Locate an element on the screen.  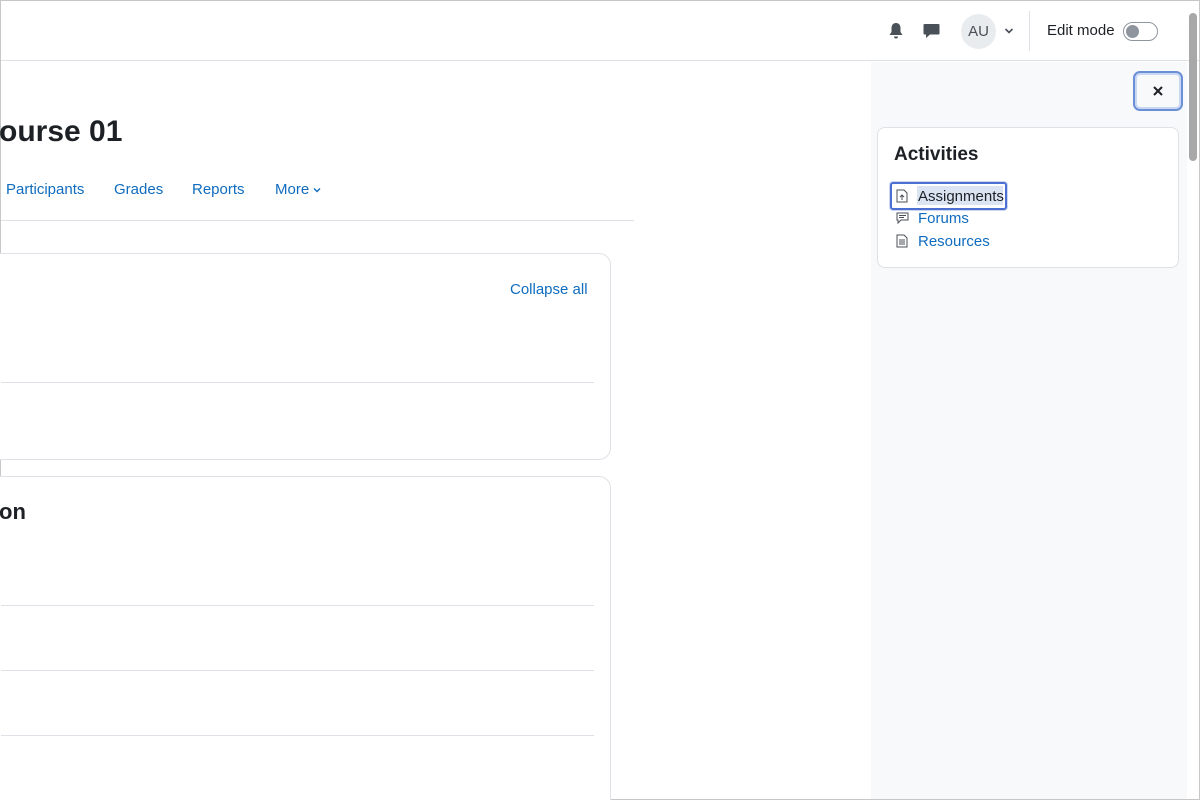
activity-link-resources: Resources is located at coordinates (942, 241).